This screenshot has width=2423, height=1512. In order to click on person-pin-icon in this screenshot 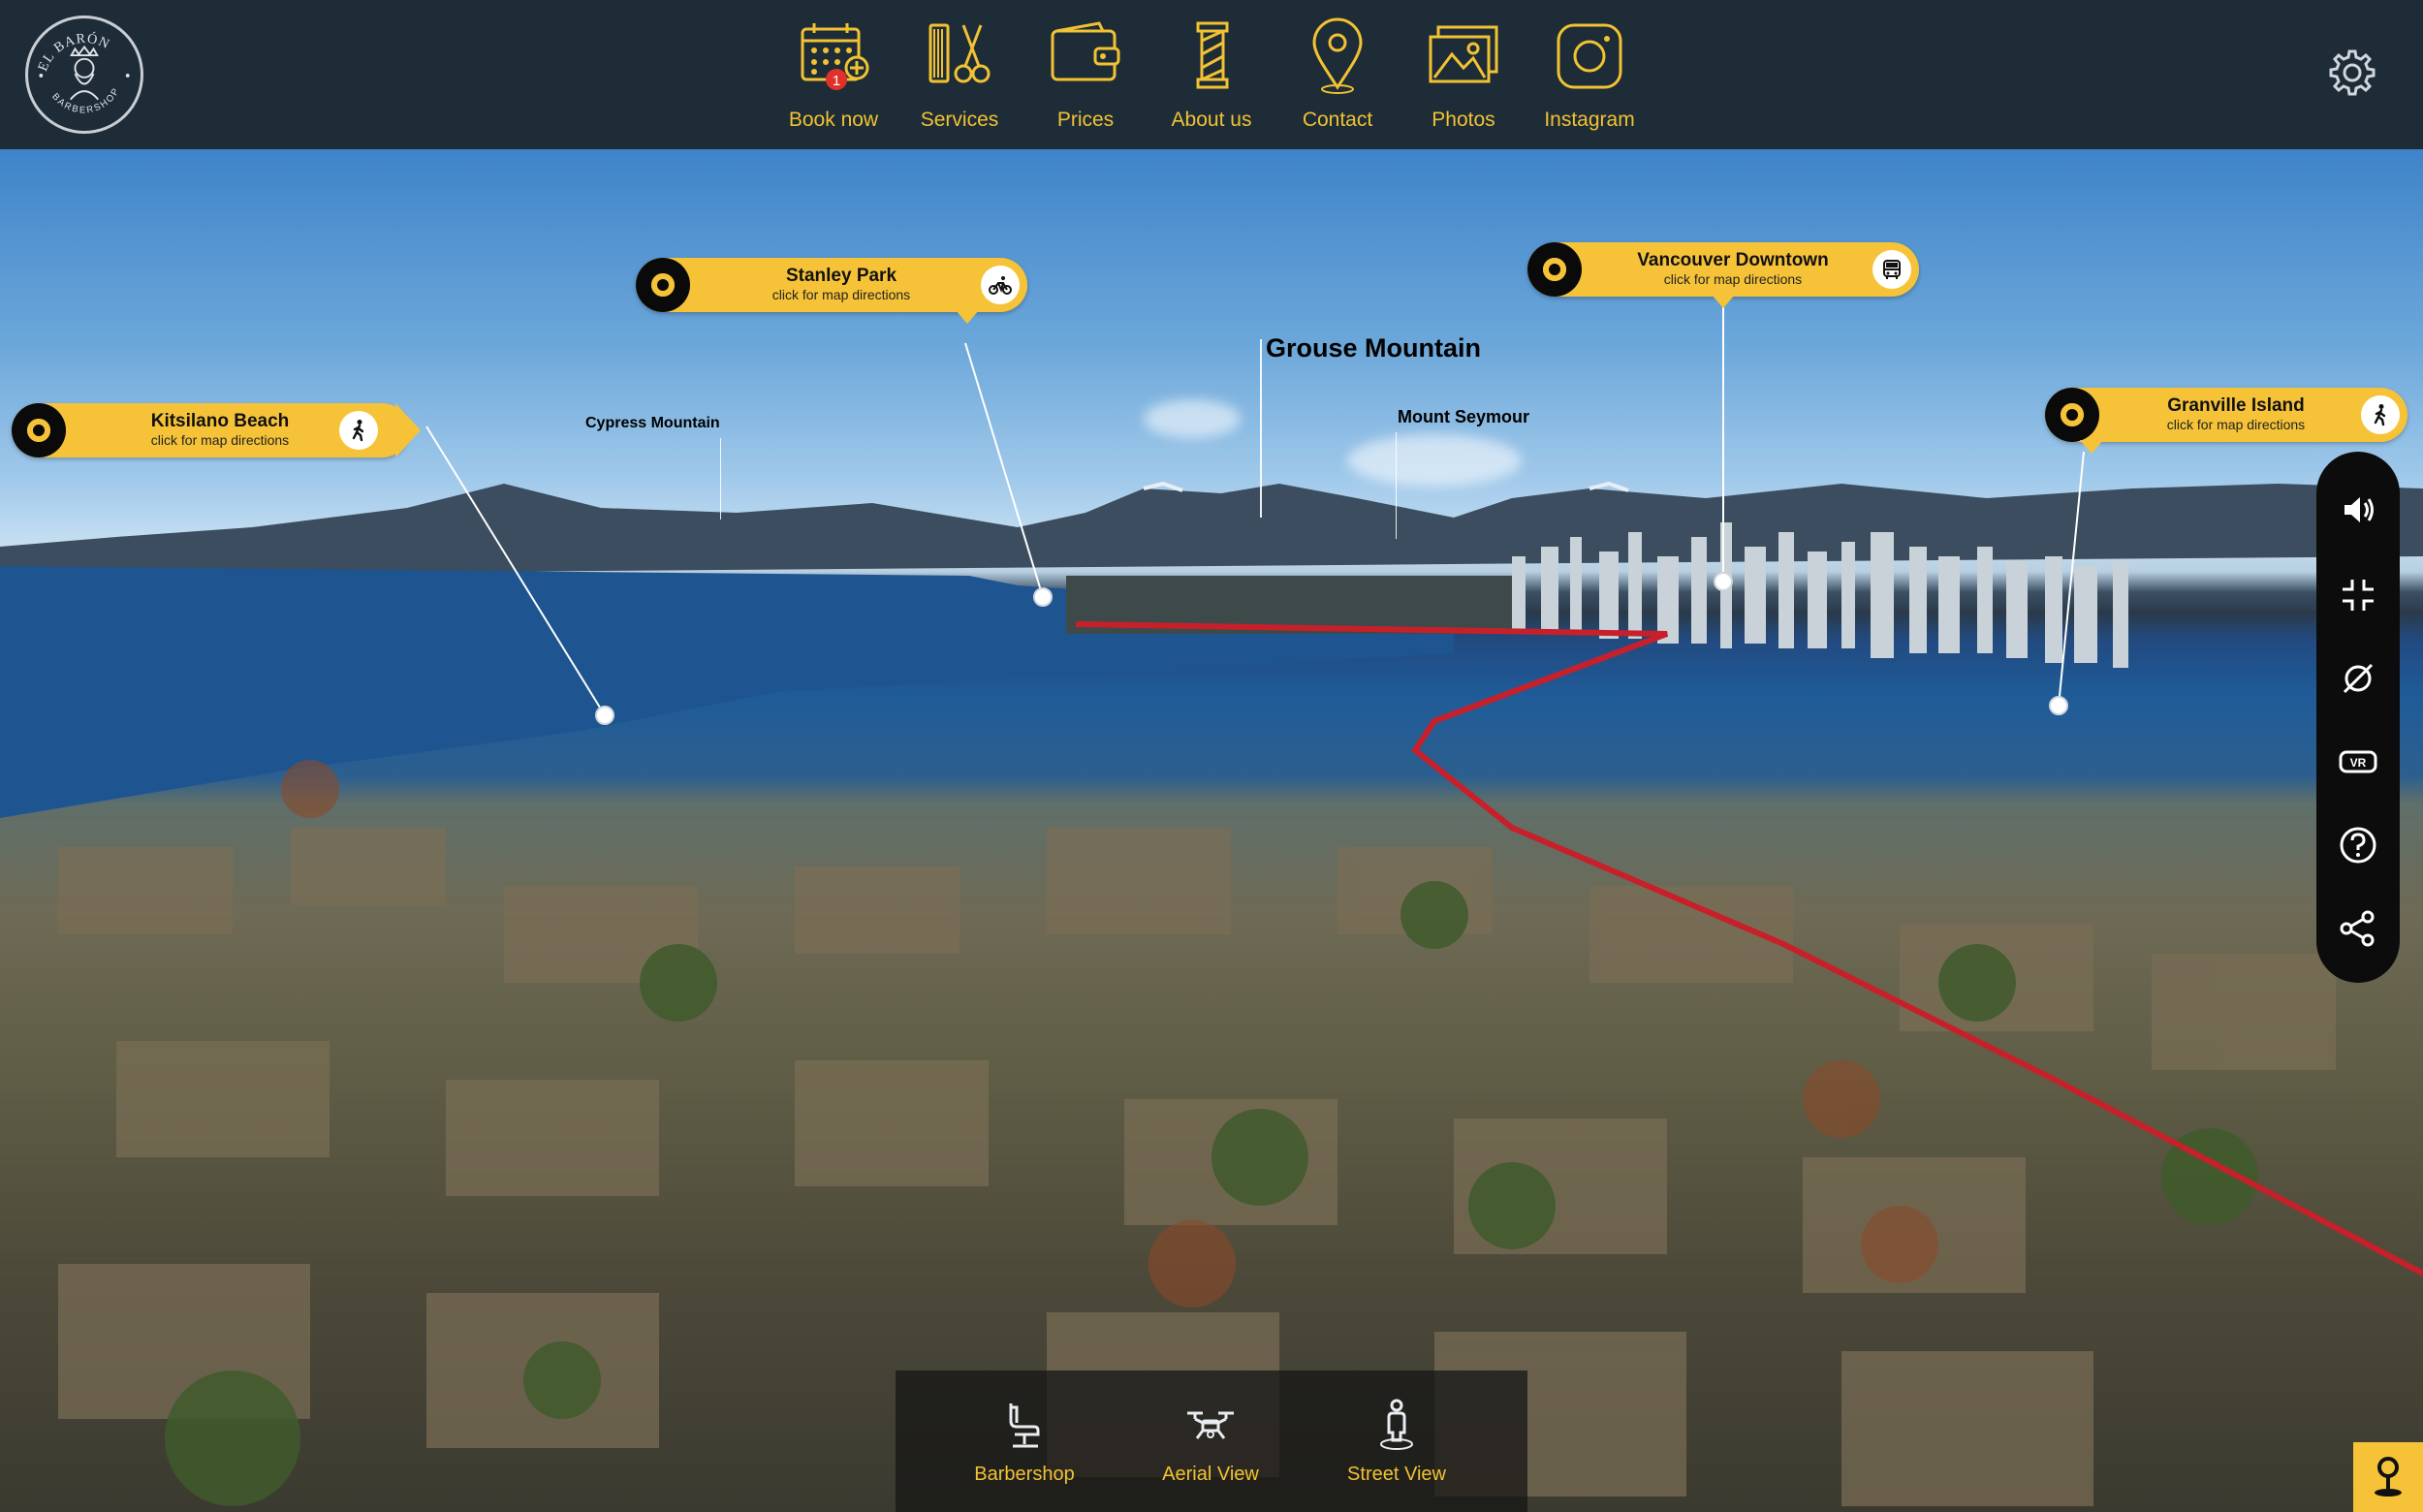, I will do `click(1396, 1425)`.